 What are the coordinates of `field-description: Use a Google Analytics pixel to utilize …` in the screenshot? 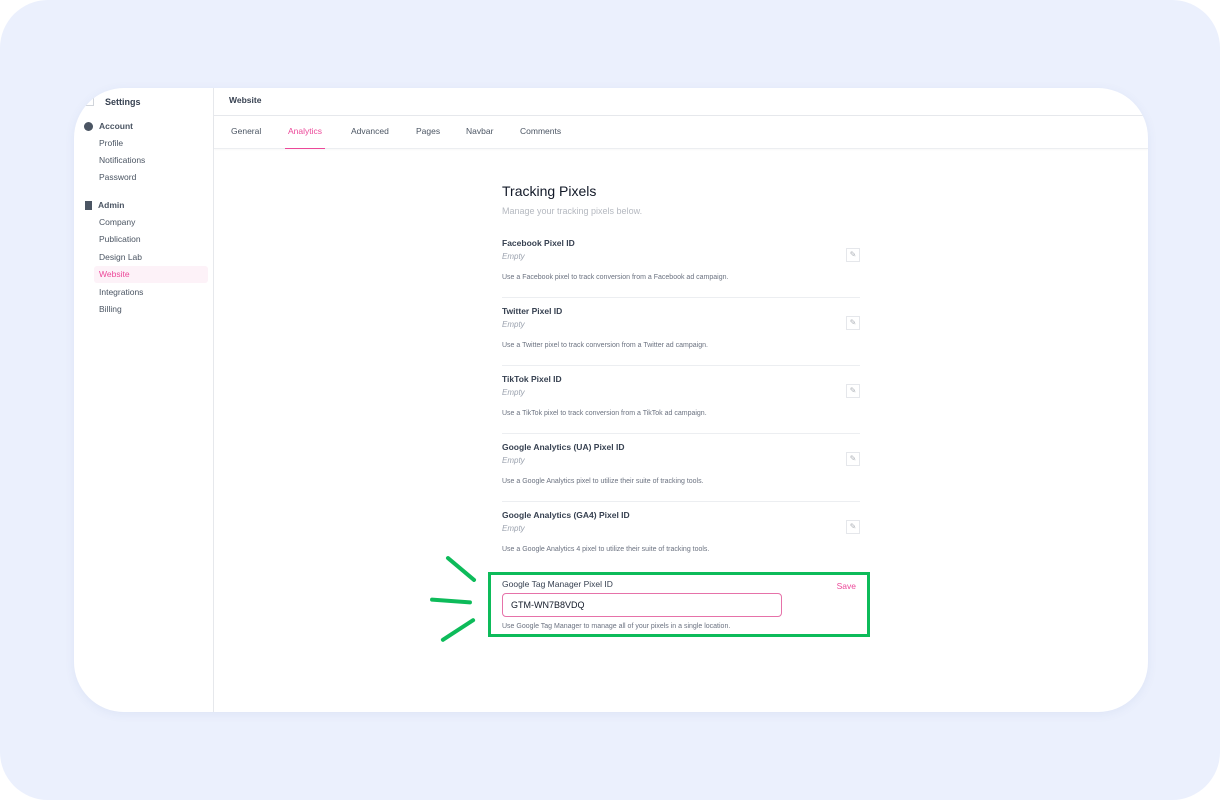 It's located at (603, 481).